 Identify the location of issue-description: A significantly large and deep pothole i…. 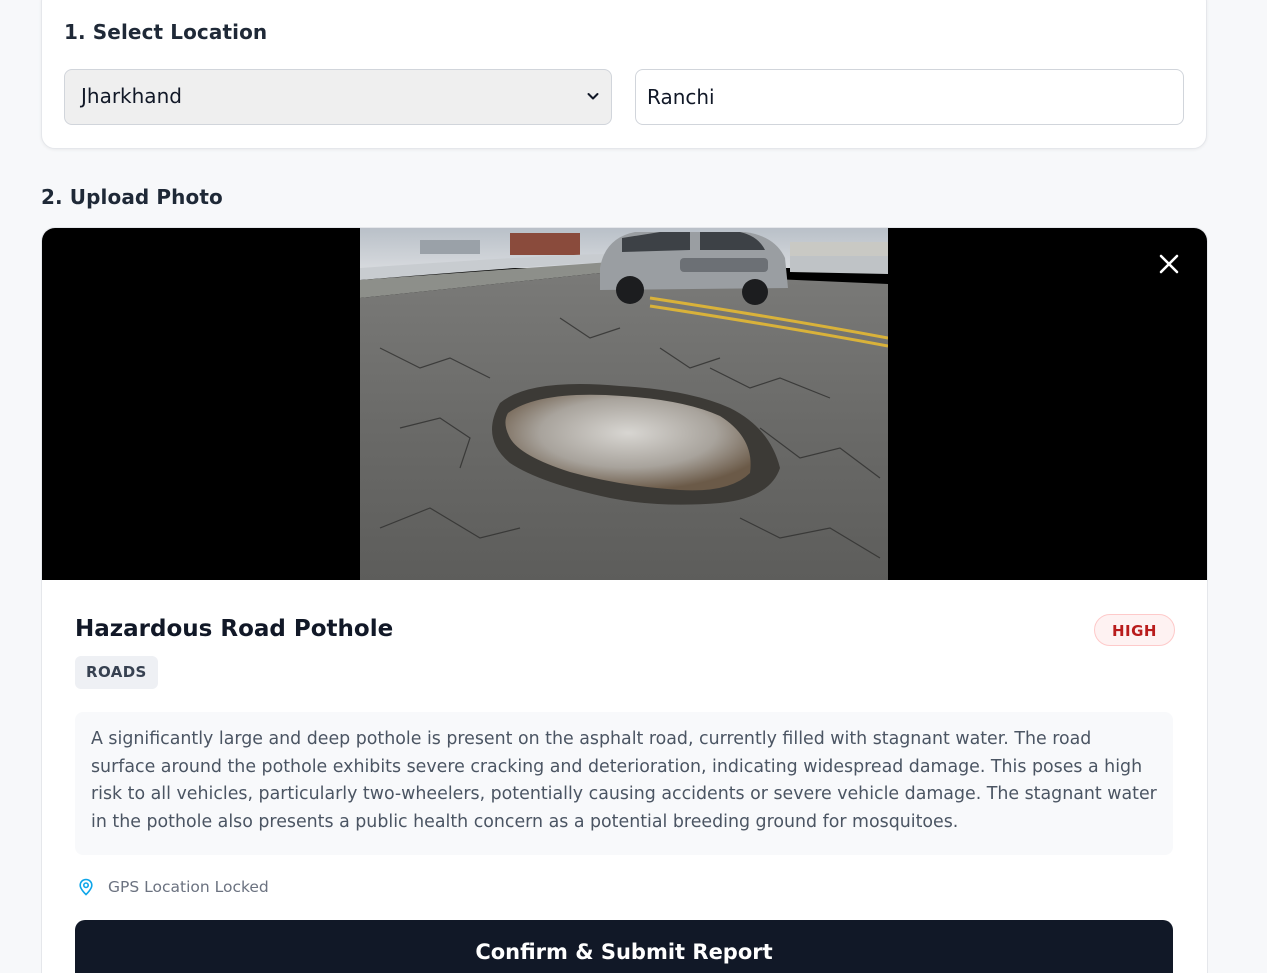
(624, 780).